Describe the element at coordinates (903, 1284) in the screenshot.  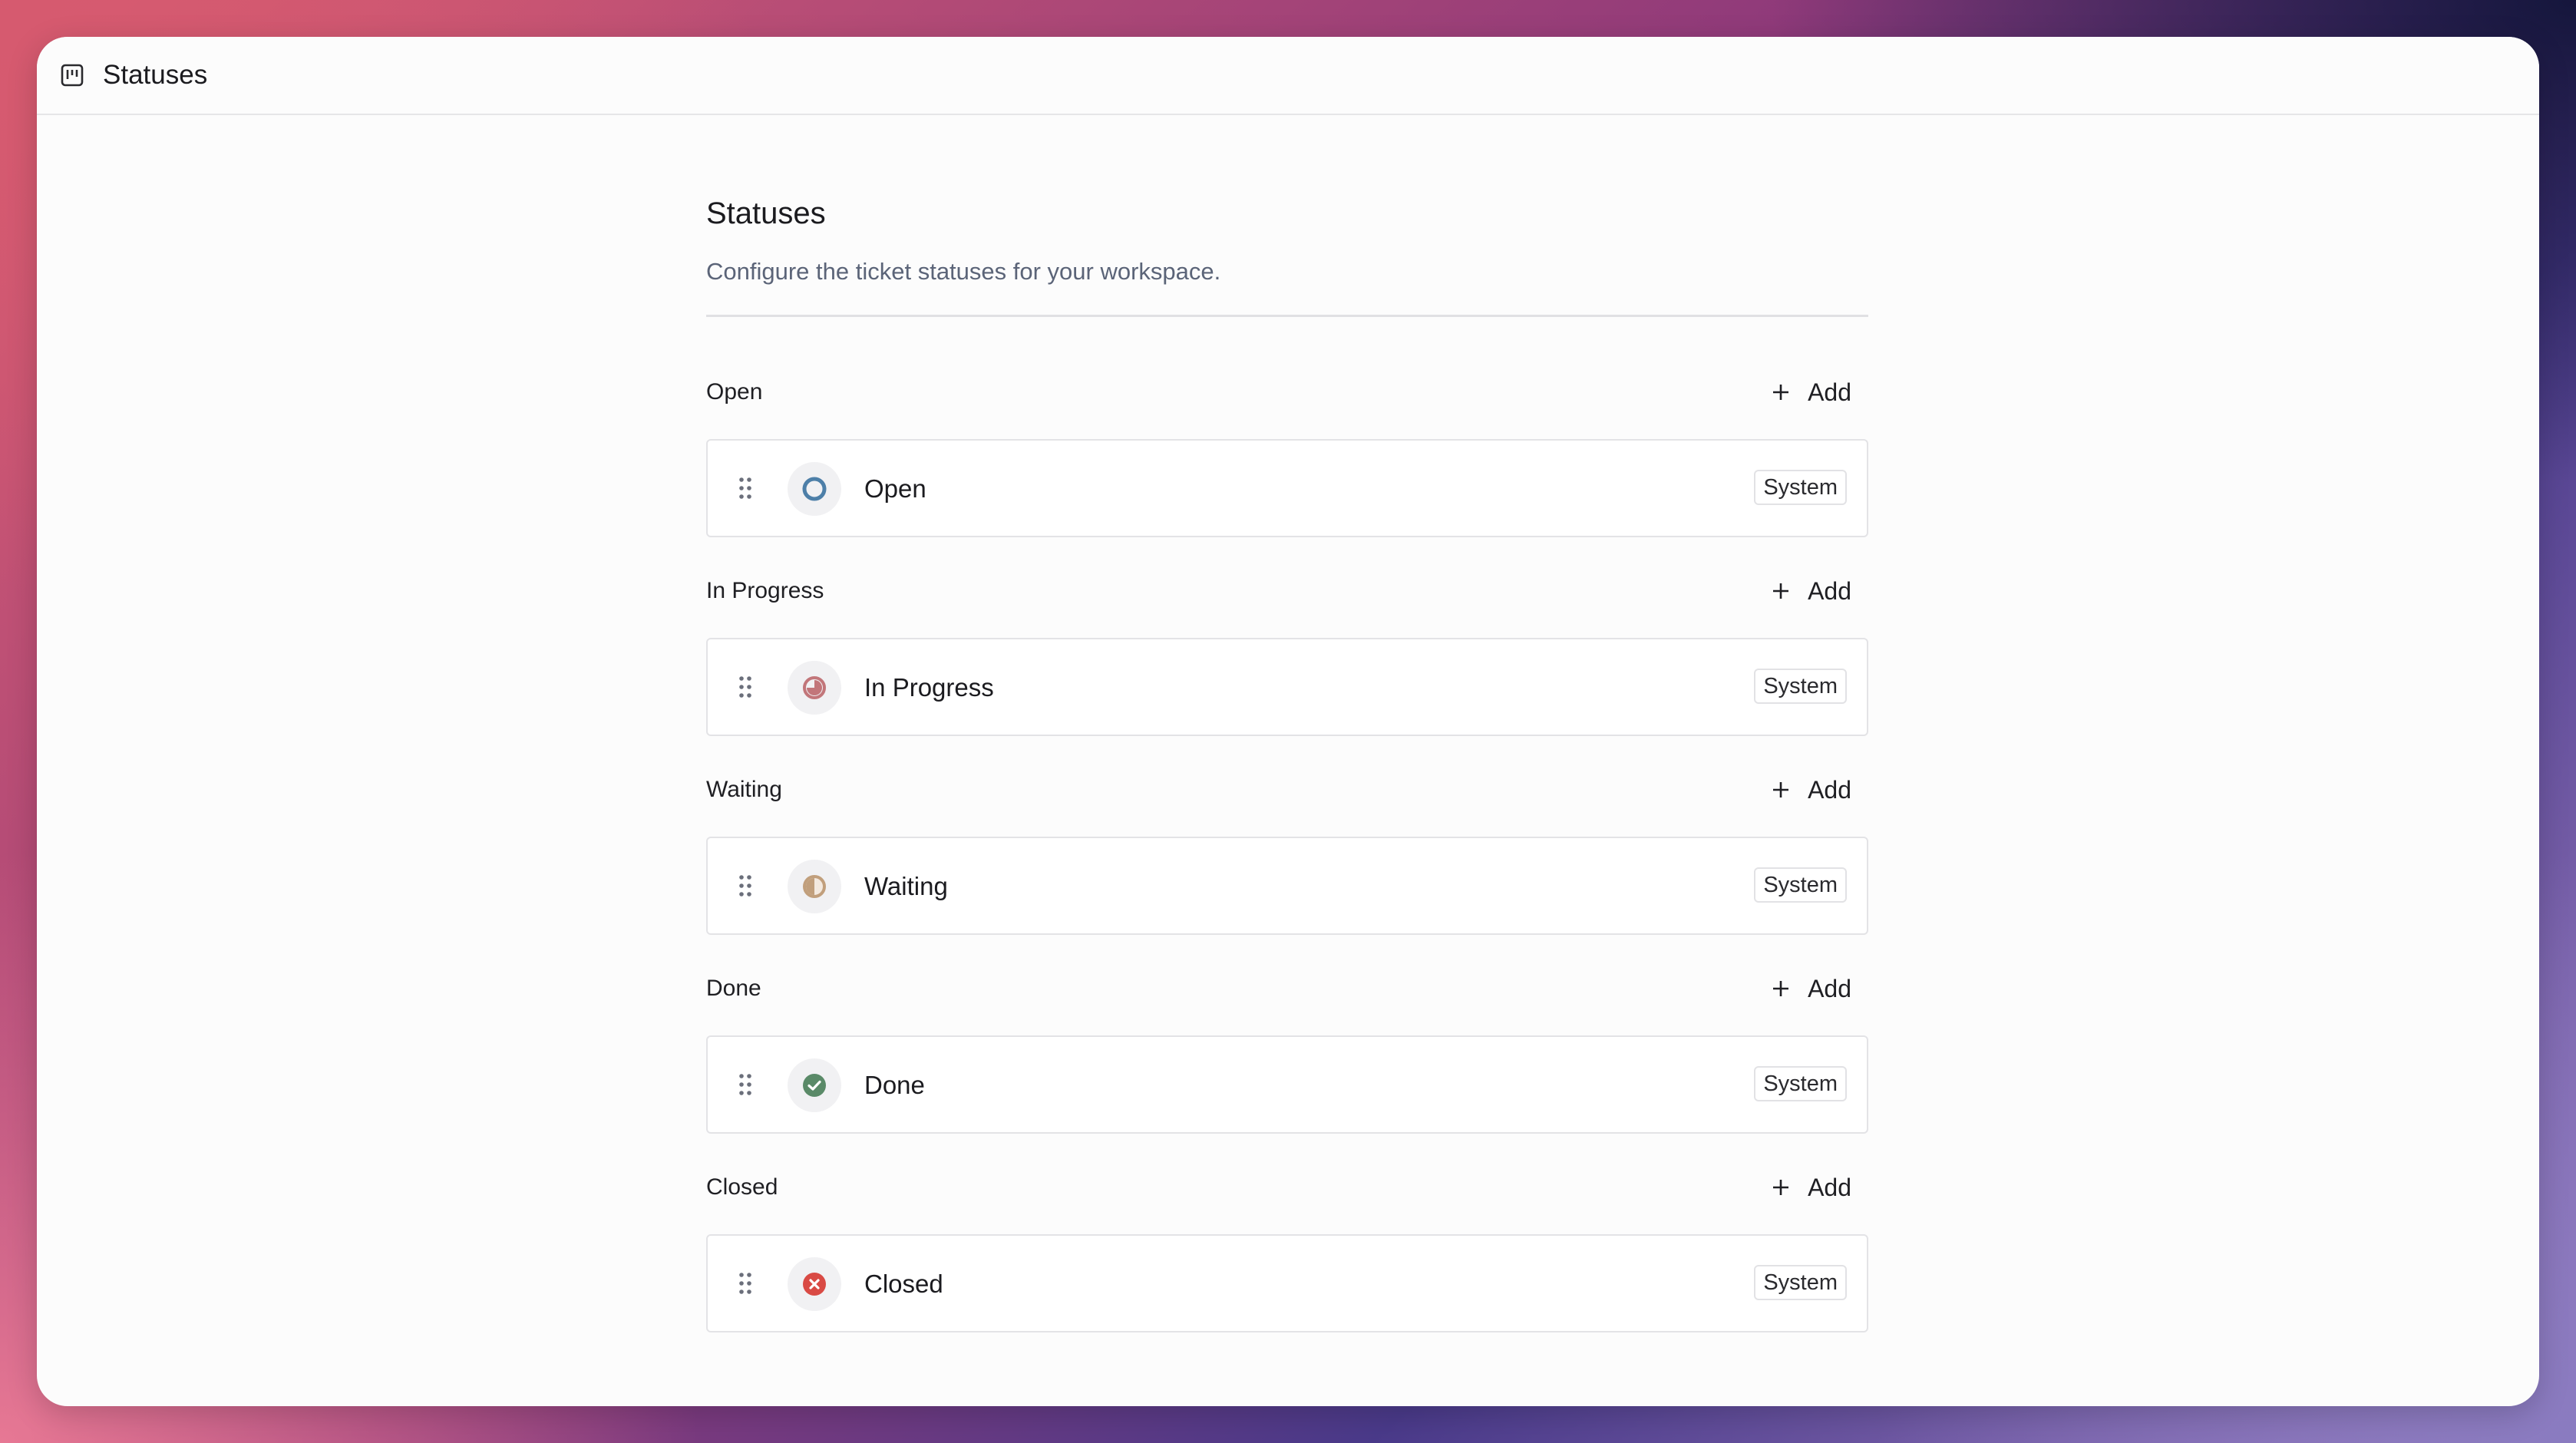
I see `status-name: Closed` at that location.